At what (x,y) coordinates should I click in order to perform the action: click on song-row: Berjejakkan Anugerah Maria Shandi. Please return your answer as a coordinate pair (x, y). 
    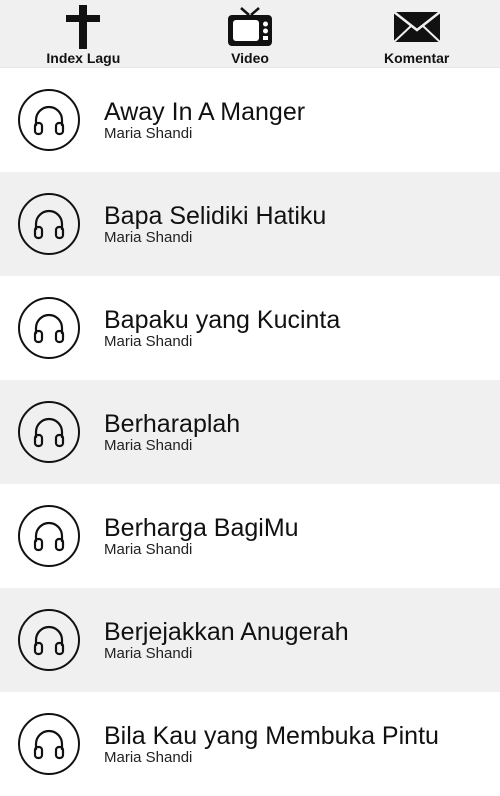
    Looking at the image, I should click on (250, 640).